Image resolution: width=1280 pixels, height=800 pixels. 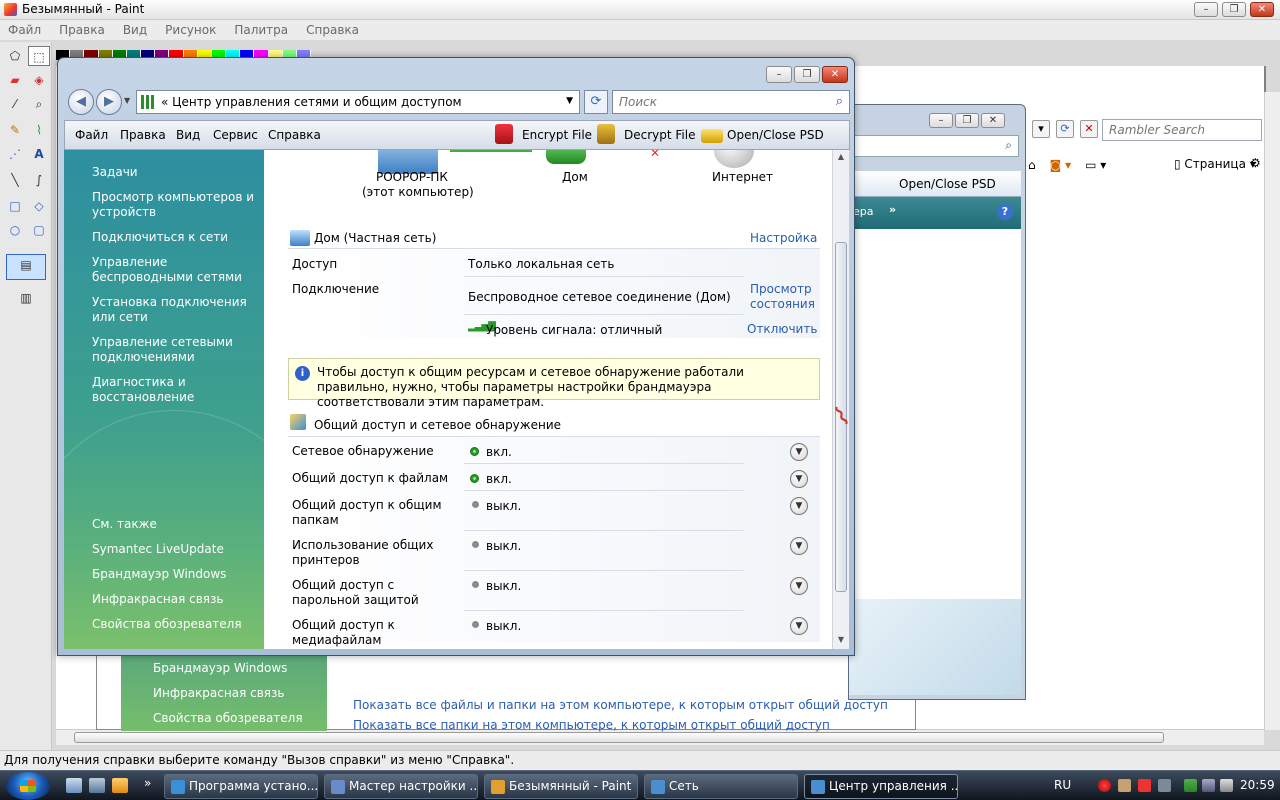 What do you see at coordinates (840, 399) in the screenshot?
I see `main-vertical-scrollbar: ▲ ▼` at bounding box center [840, 399].